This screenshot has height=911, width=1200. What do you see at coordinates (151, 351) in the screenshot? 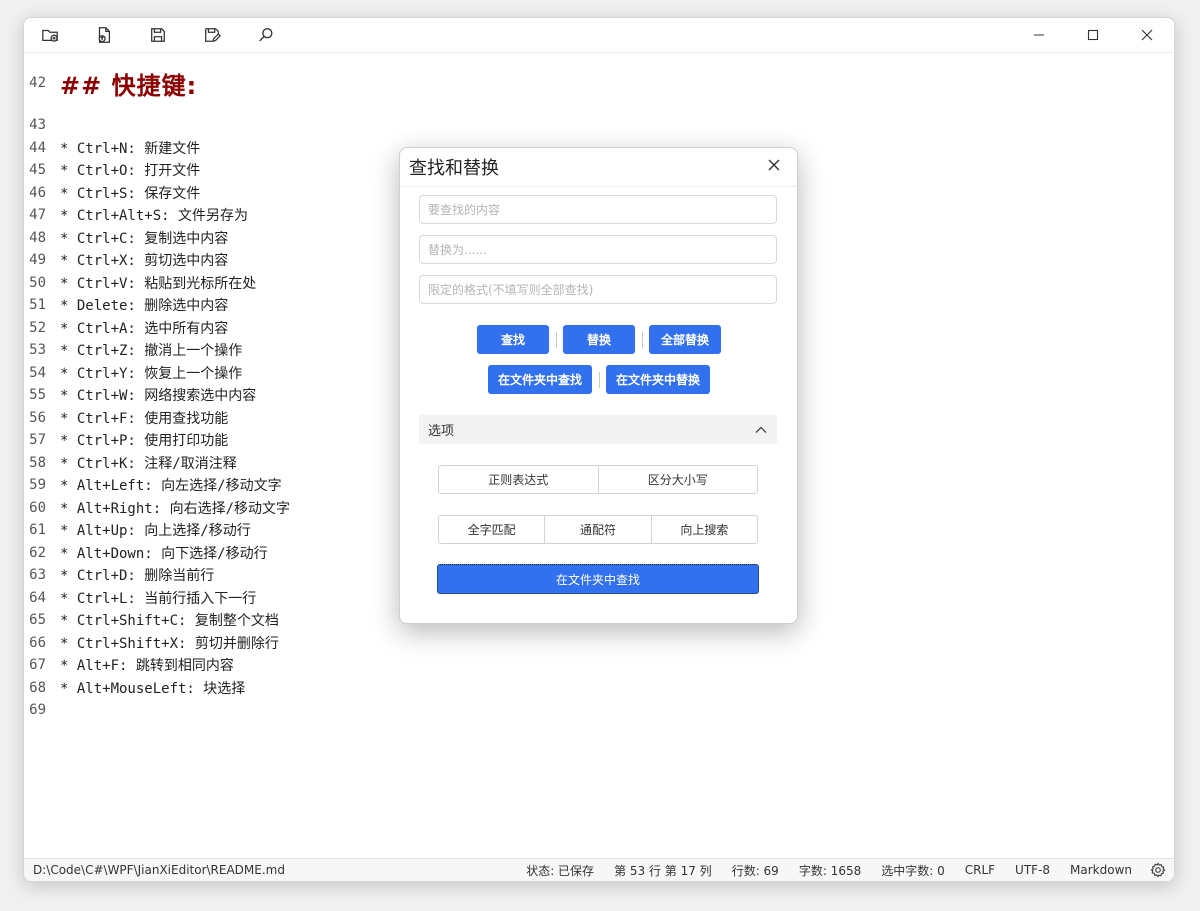
I see `line-text: * Ctrl+Z: 撤消上一个操作` at bounding box center [151, 351].